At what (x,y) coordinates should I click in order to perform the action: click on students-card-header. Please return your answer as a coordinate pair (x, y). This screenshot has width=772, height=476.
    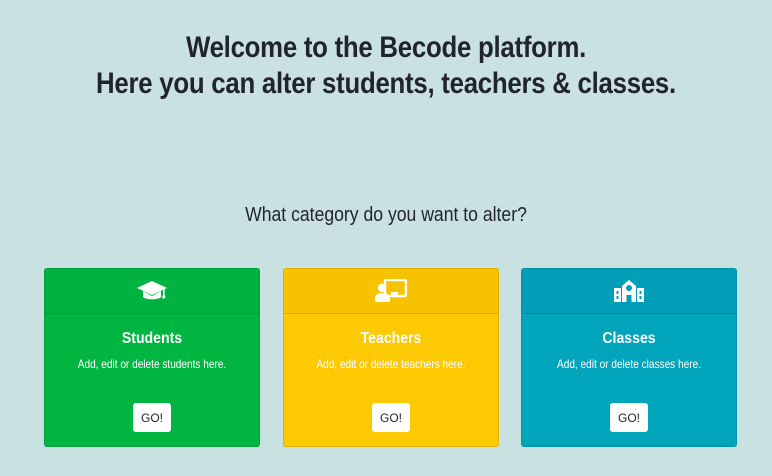
    Looking at the image, I should click on (152, 291).